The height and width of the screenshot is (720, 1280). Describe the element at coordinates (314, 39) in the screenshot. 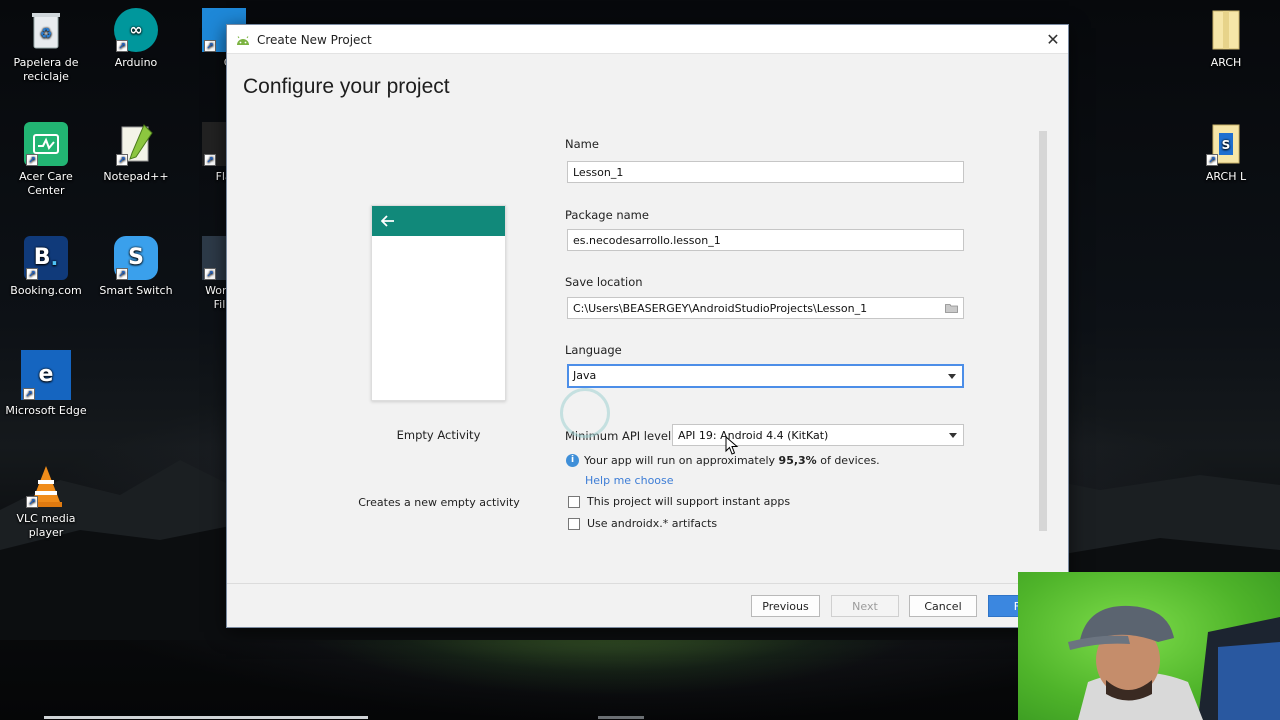

I see `dialog-title: Create New Project` at that location.